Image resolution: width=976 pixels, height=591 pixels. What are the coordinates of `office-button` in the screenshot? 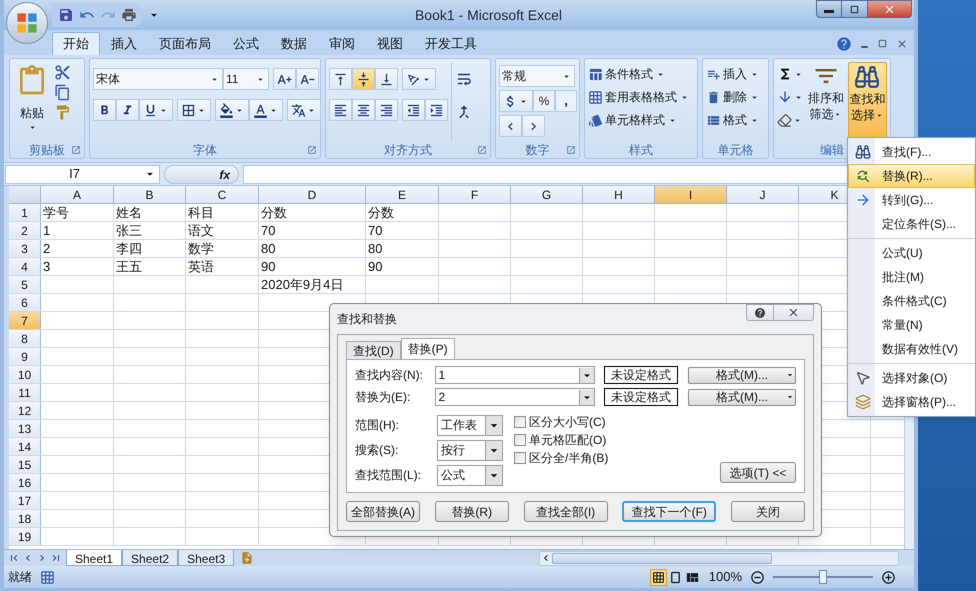 It's located at (27, 23).